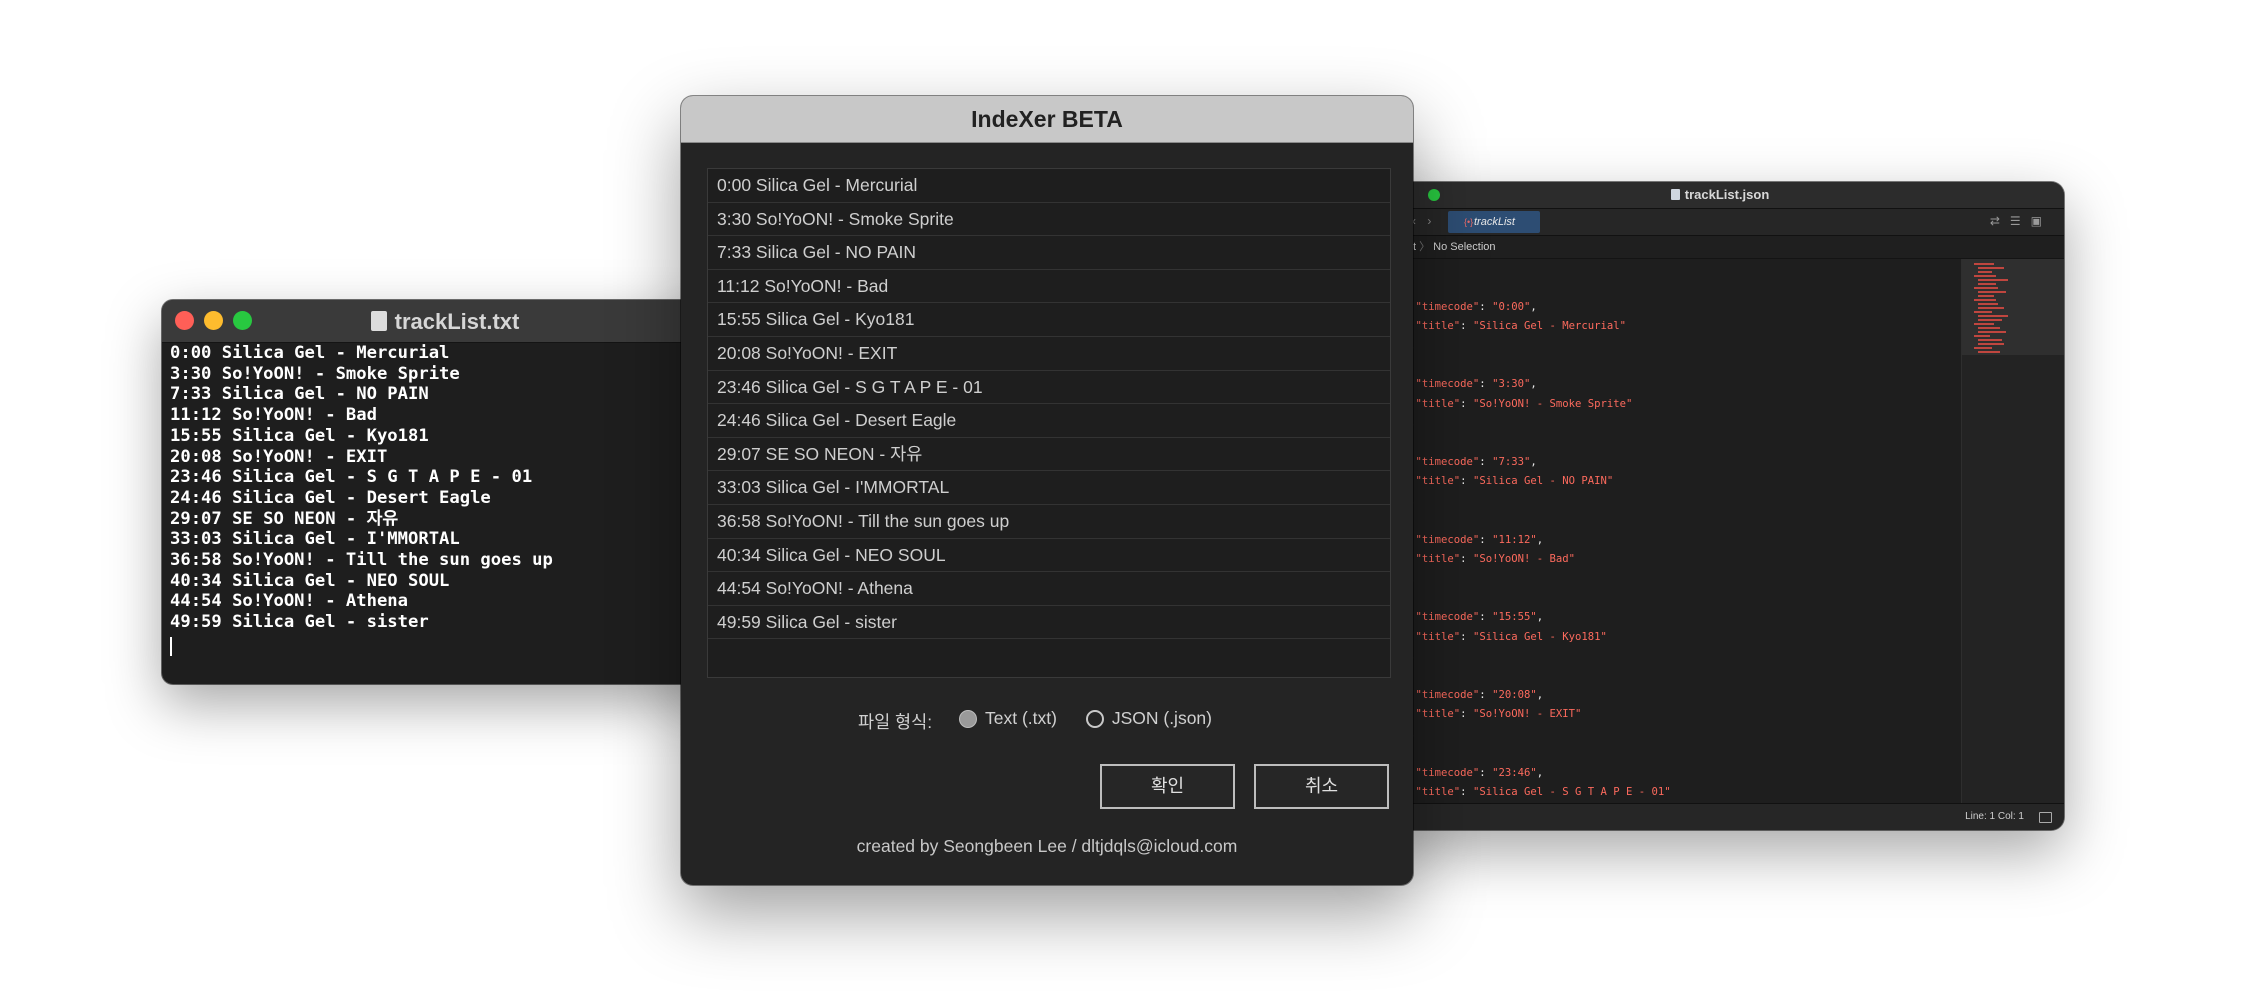 Image resolution: width=2243 pixels, height=997 pixels. What do you see at coordinates (1049, 556) in the screenshot?
I see `track-row: 40:34 Silica Gel - NEO SOUL` at bounding box center [1049, 556].